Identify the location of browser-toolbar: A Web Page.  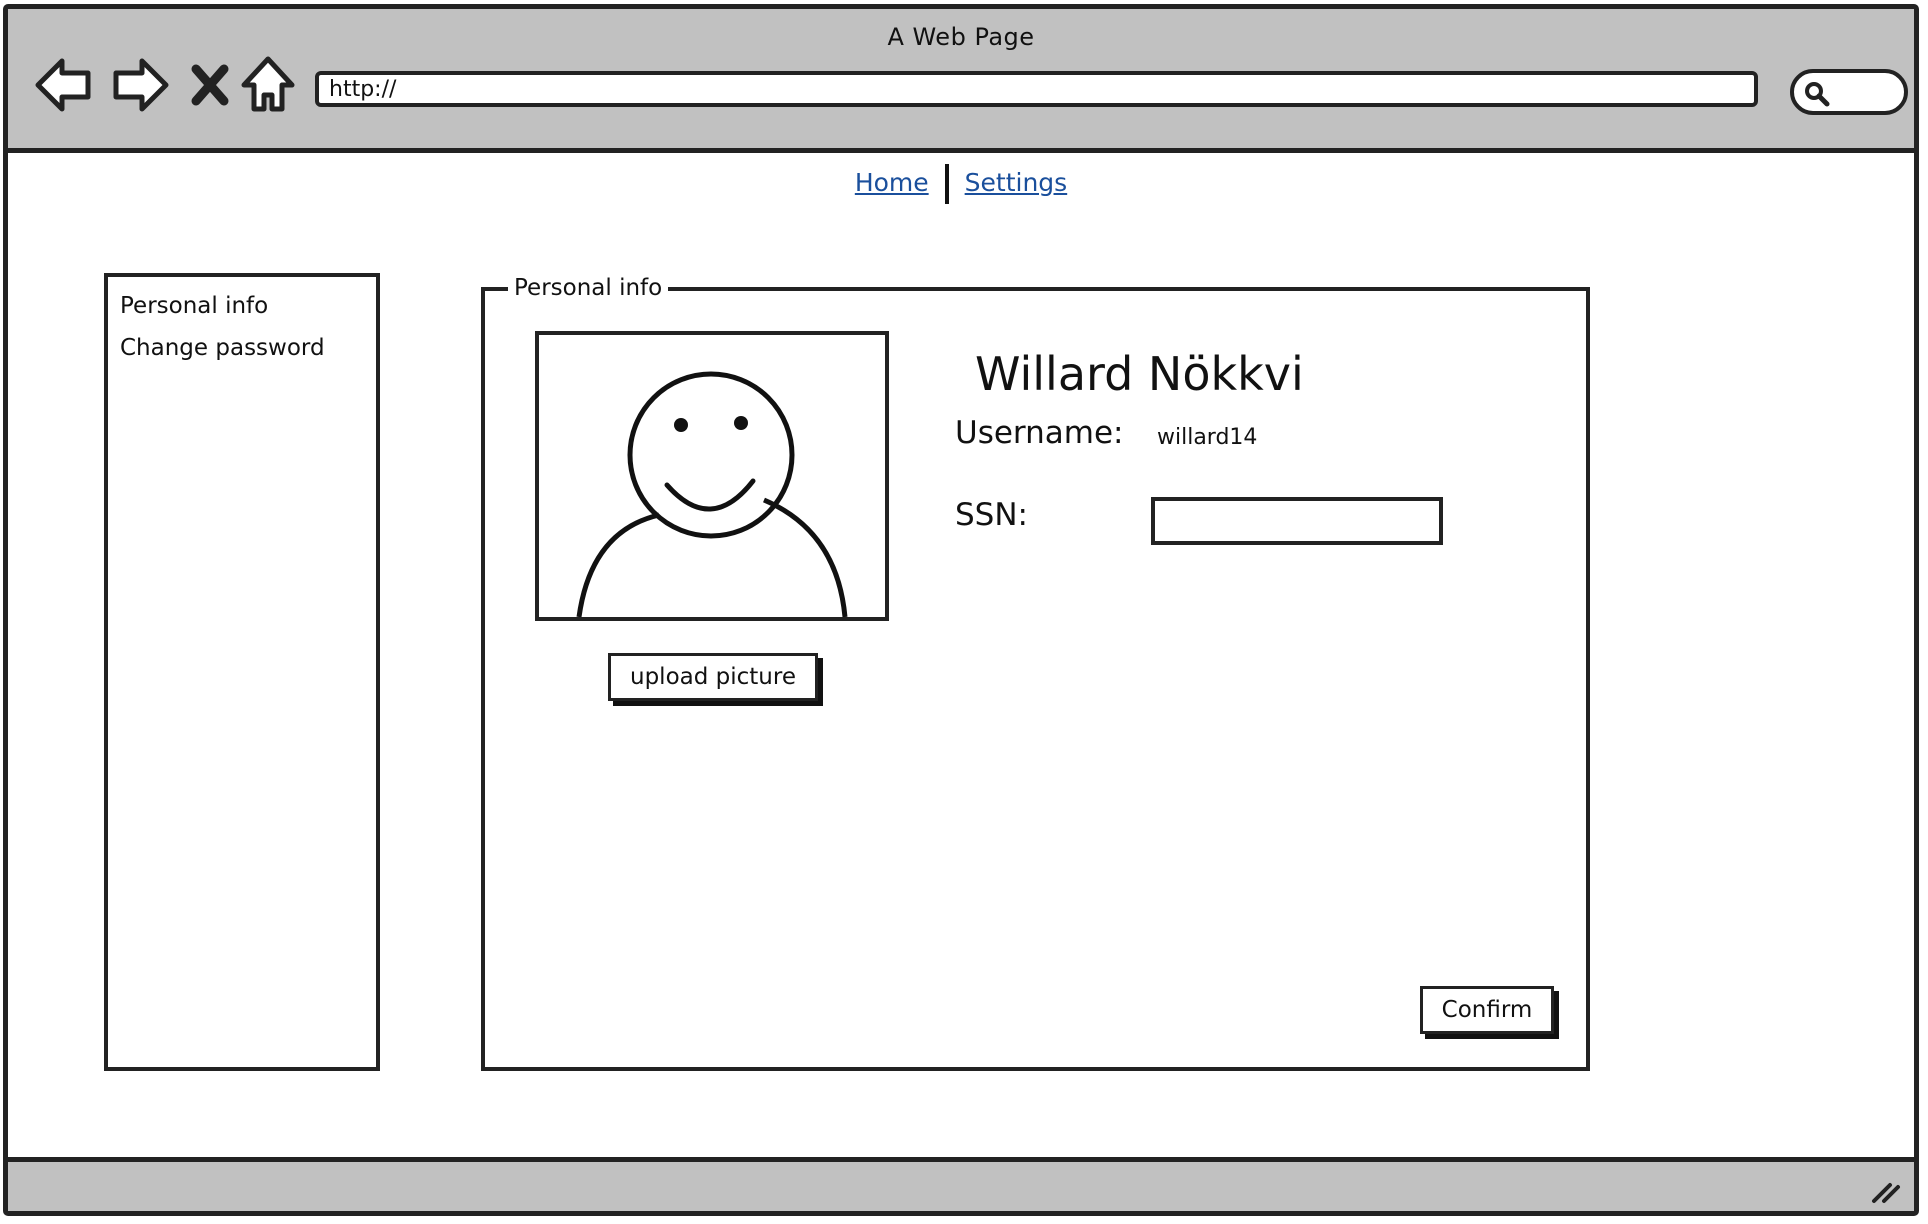
(961, 81).